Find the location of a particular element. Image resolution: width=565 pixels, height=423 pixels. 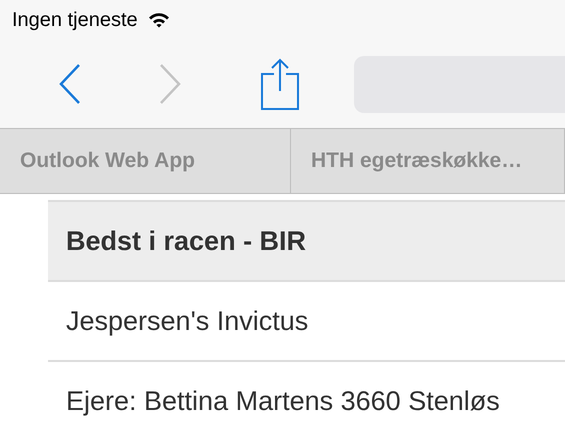

share-button is located at coordinates (280, 84).